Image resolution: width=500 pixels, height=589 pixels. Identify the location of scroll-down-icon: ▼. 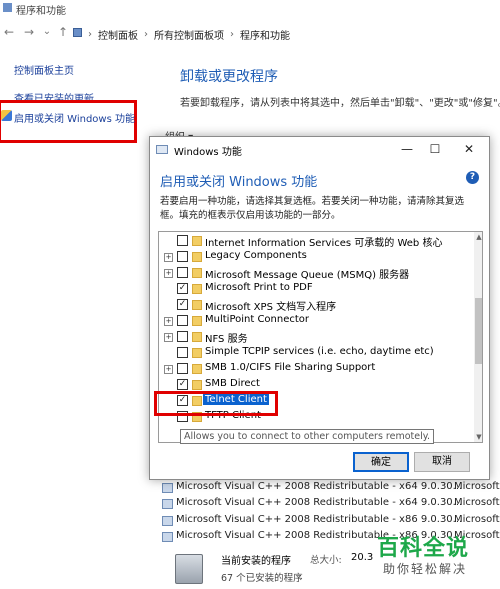
(478, 437).